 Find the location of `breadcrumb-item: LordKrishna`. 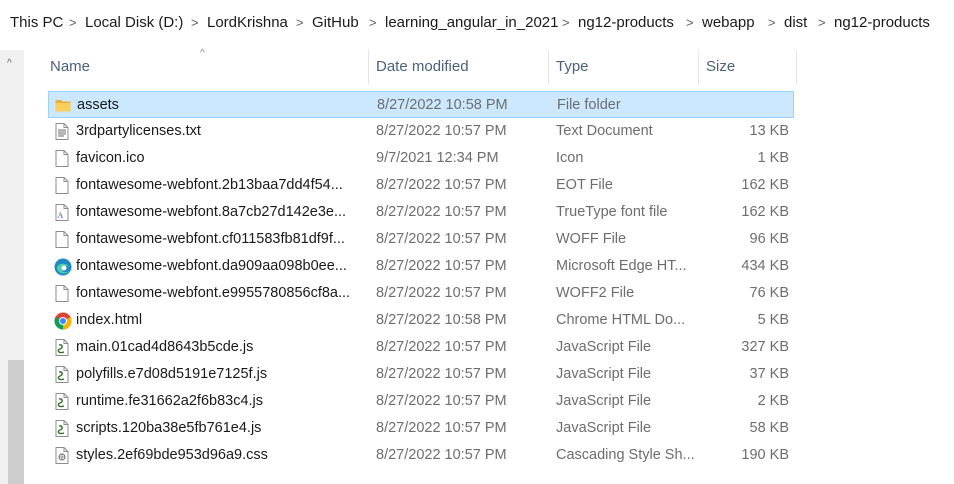

breadcrumb-item: LordKrishna is located at coordinates (247, 23).